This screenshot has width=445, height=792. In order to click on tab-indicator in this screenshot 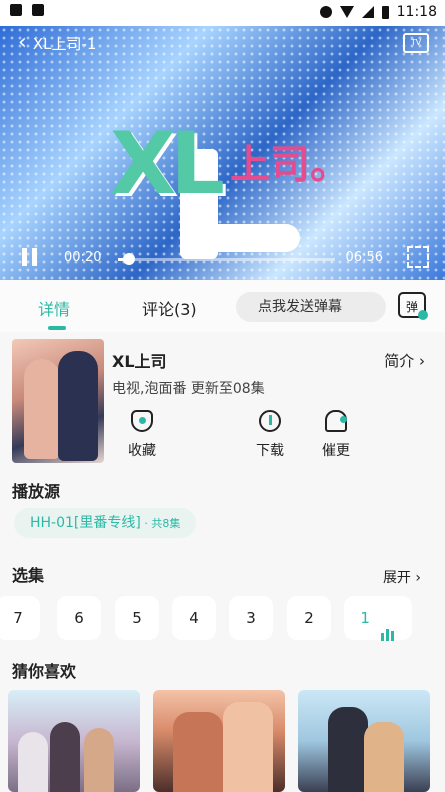, I will do `click(57, 328)`.